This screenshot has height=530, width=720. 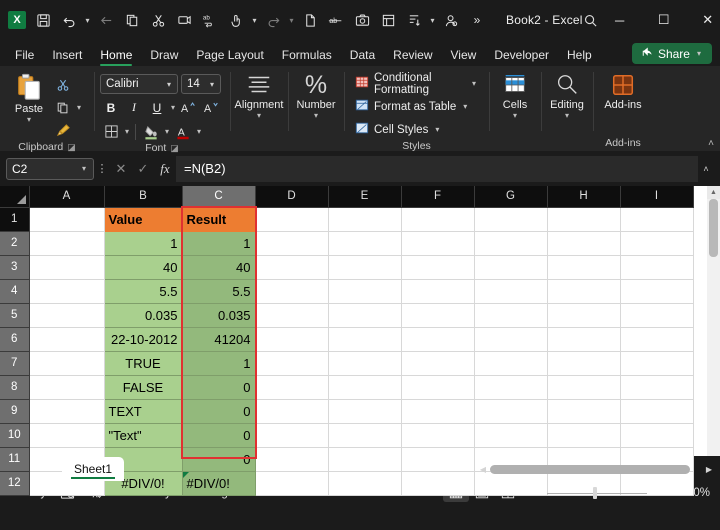 I want to click on formula-bar-options-icon: ⋮, so click(x=102, y=168).